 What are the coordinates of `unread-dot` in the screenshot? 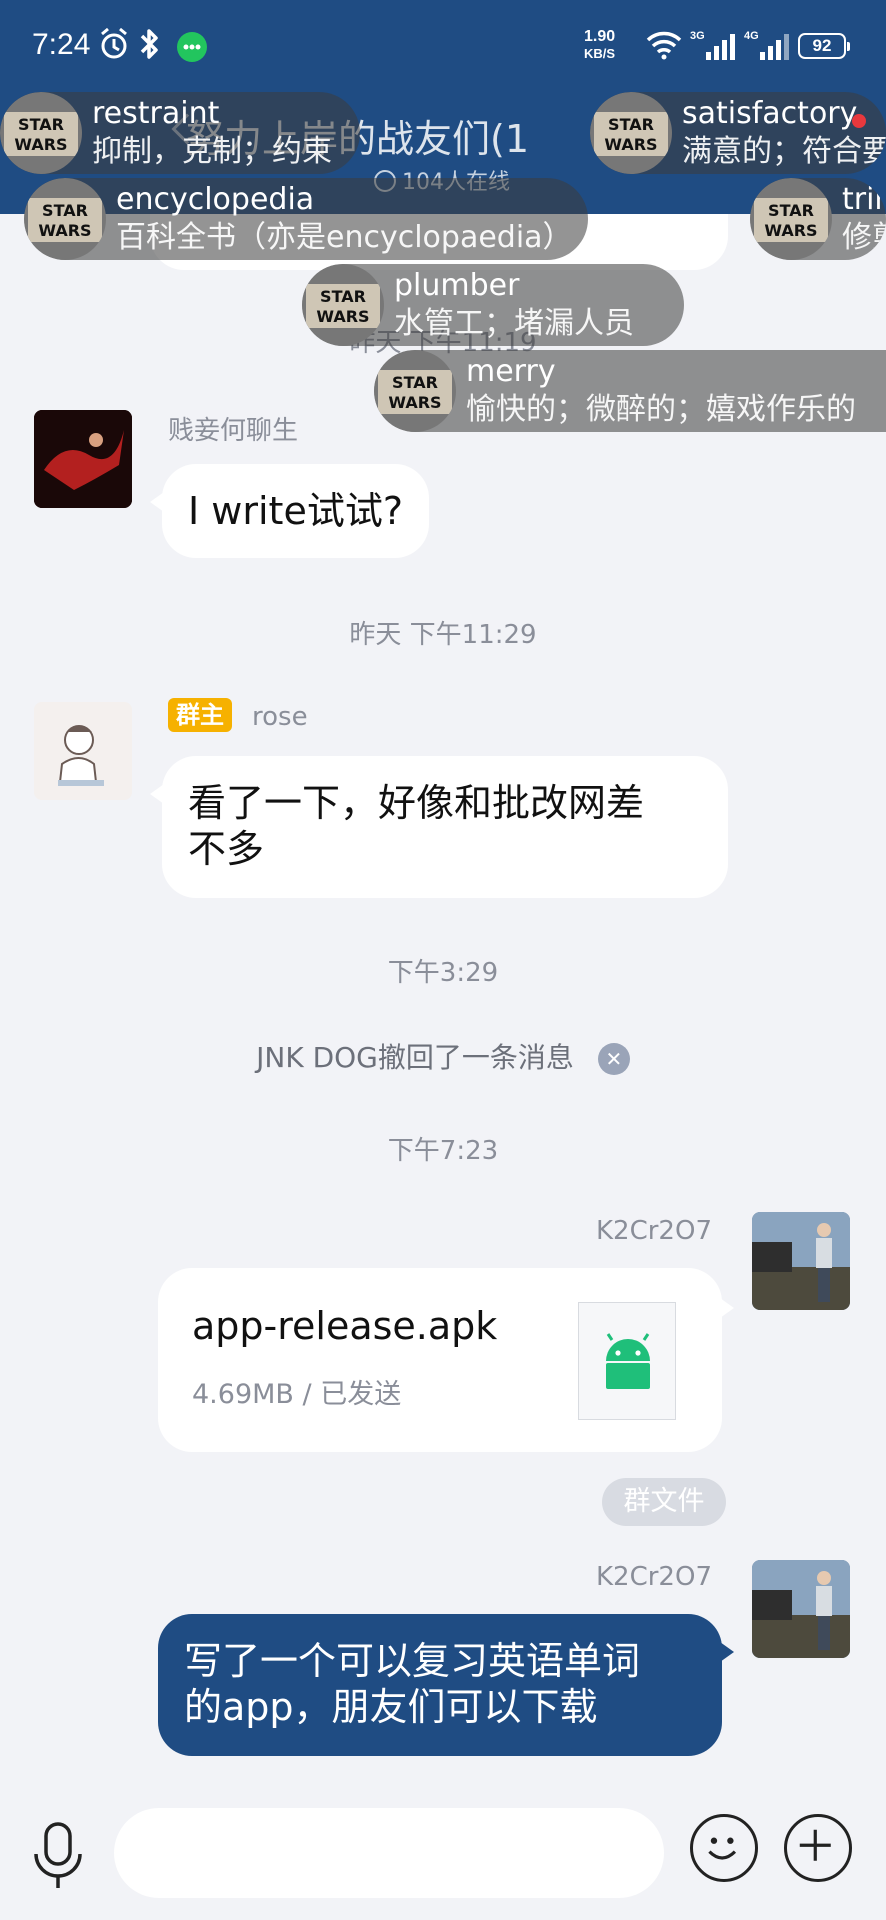 It's located at (859, 121).